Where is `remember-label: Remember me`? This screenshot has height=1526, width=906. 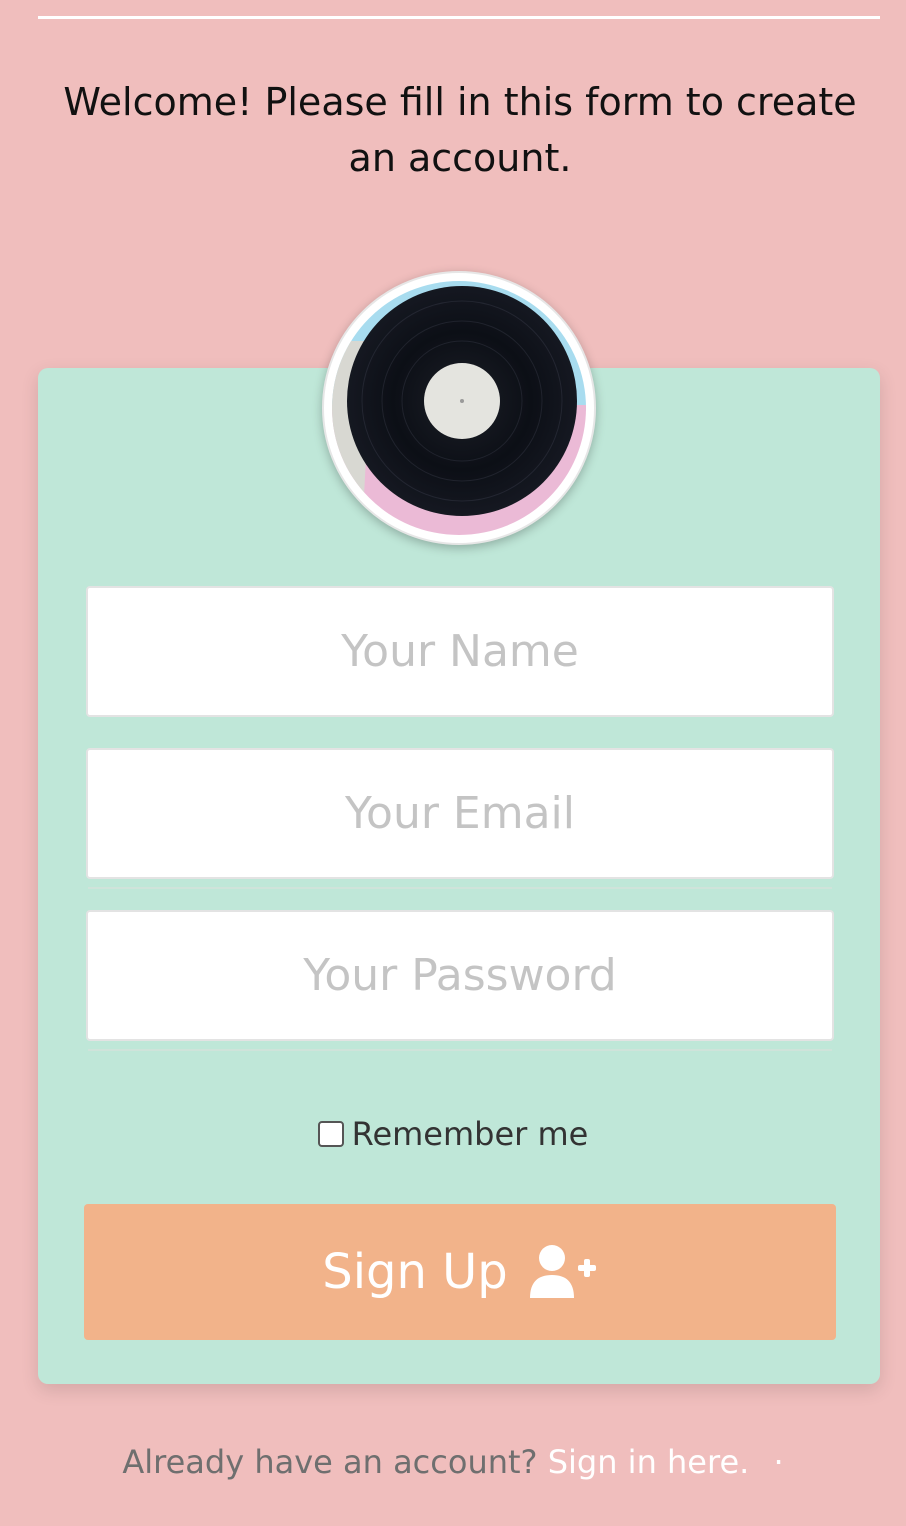
remember-label: Remember me is located at coordinates (470, 1134).